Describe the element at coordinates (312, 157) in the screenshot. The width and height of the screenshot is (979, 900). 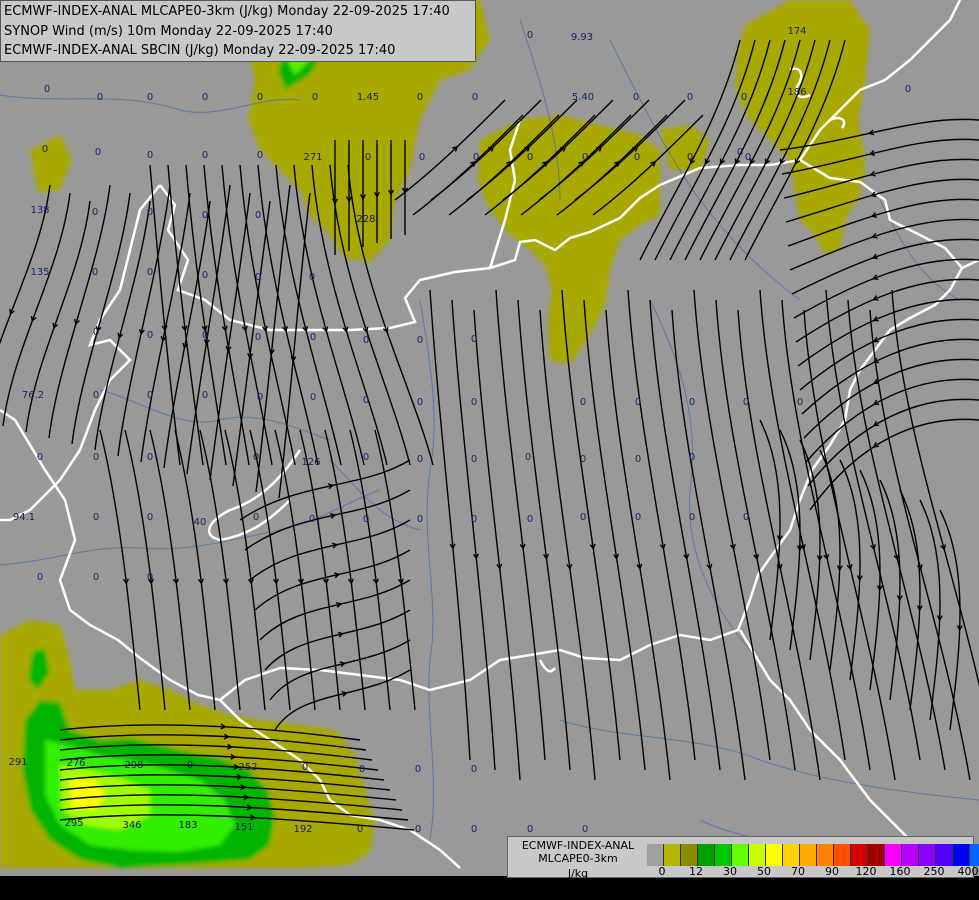
I see `value-label: 271` at that location.